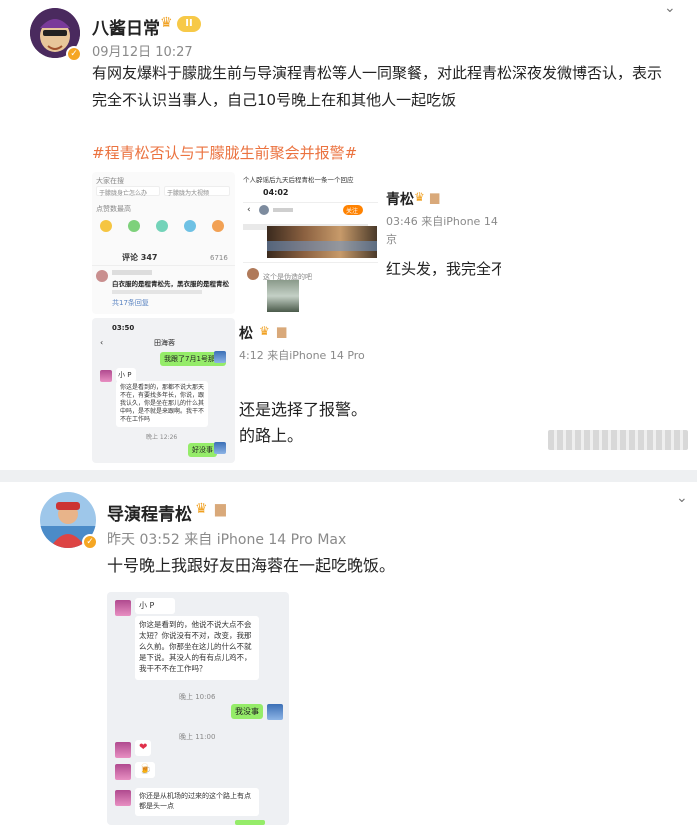 Image resolution: width=697 pixels, height=825 pixels. What do you see at coordinates (219, 258) in the screenshot?
I see `like-count: 6716` at bounding box center [219, 258].